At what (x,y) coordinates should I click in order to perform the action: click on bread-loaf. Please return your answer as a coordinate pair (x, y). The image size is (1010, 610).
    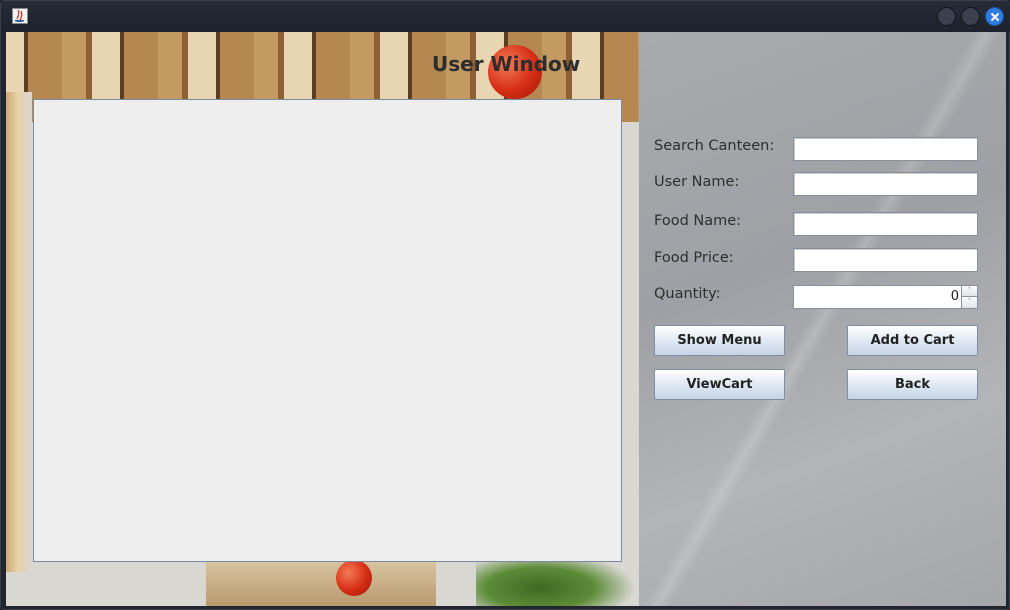
    Looking at the image, I should click on (19, 332).